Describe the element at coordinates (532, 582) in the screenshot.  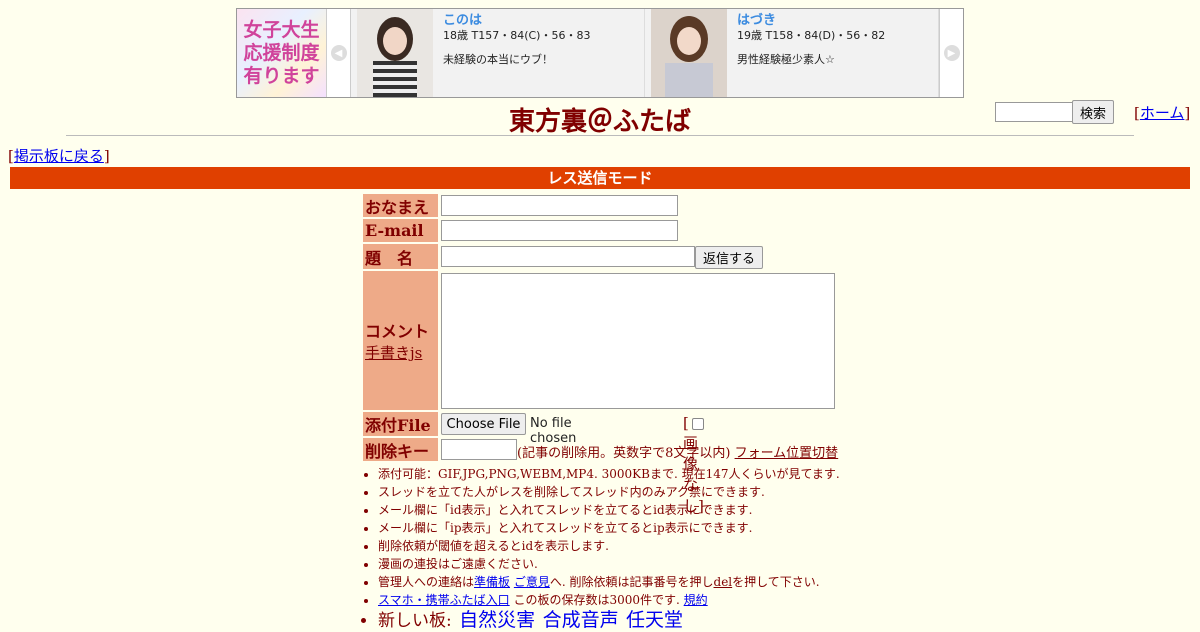
I see `feedback-link: ご意見` at that location.